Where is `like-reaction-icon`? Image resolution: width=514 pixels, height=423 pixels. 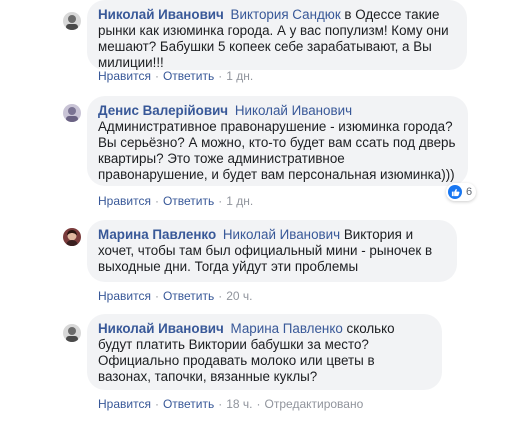 like-reaction-icon is located at coordinates (455, 192).